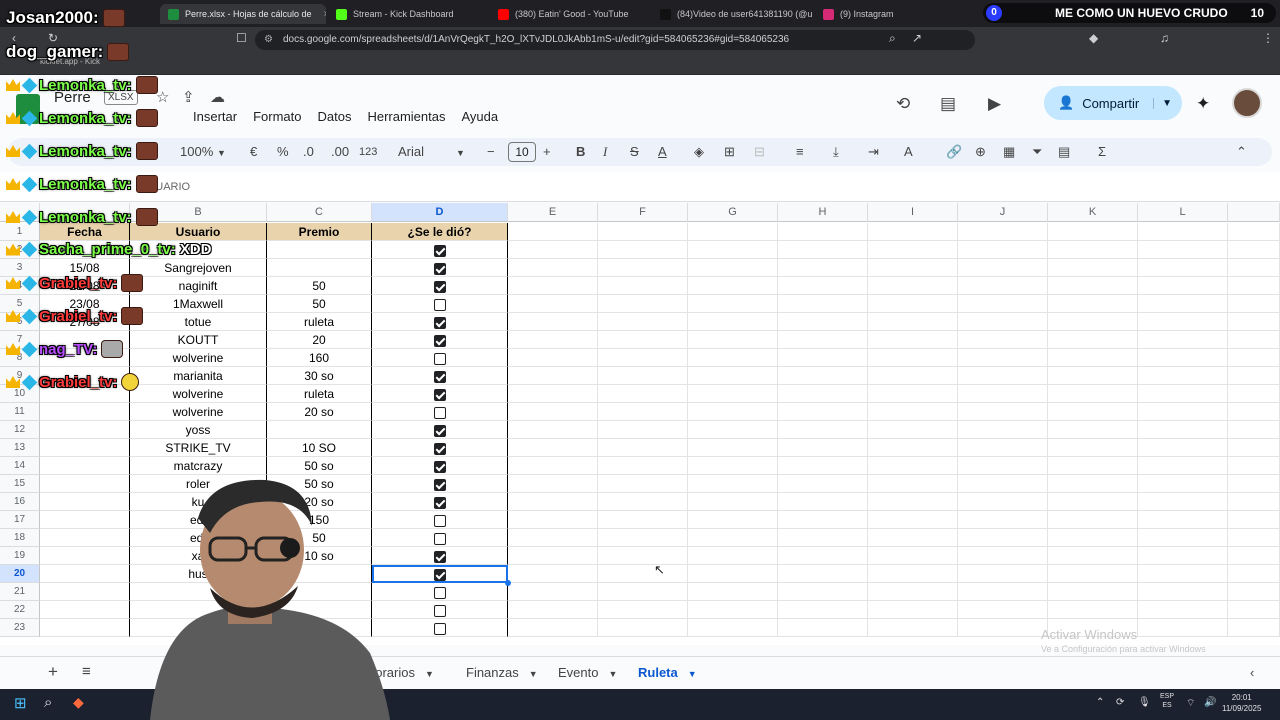  I want to click on row-header: 20, so click(20, 574).